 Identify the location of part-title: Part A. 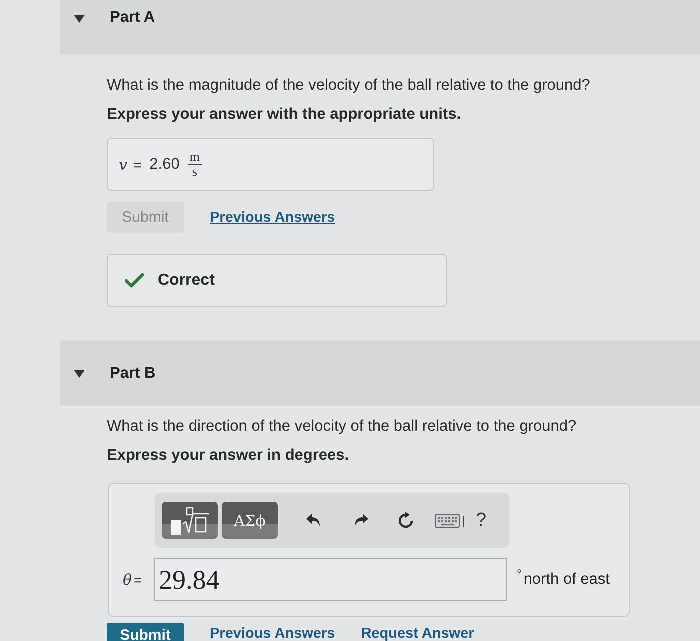
(133, 18).